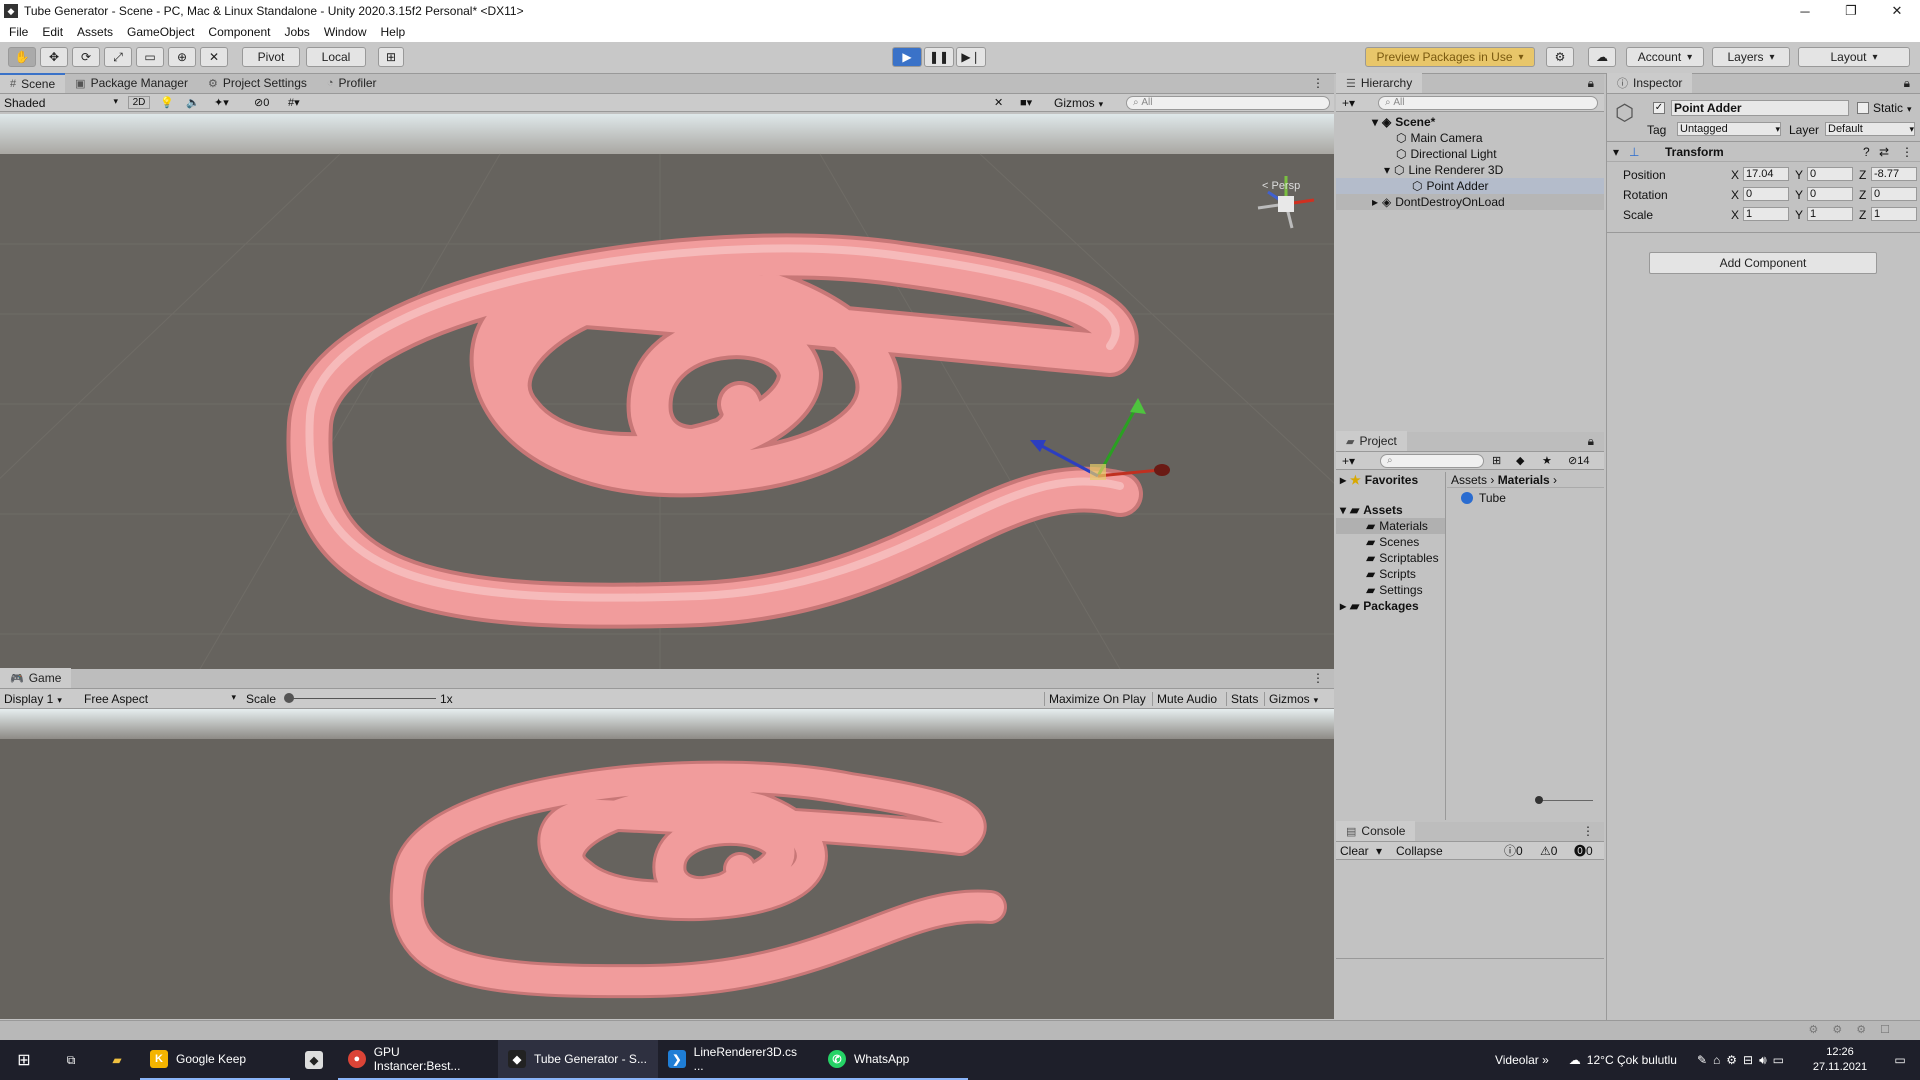 This screenshot has height=1080, width=1920. Describe the element at coordinates (1760, 108) in the screenshot. I see `object-name-field: Point Adder` at that location.